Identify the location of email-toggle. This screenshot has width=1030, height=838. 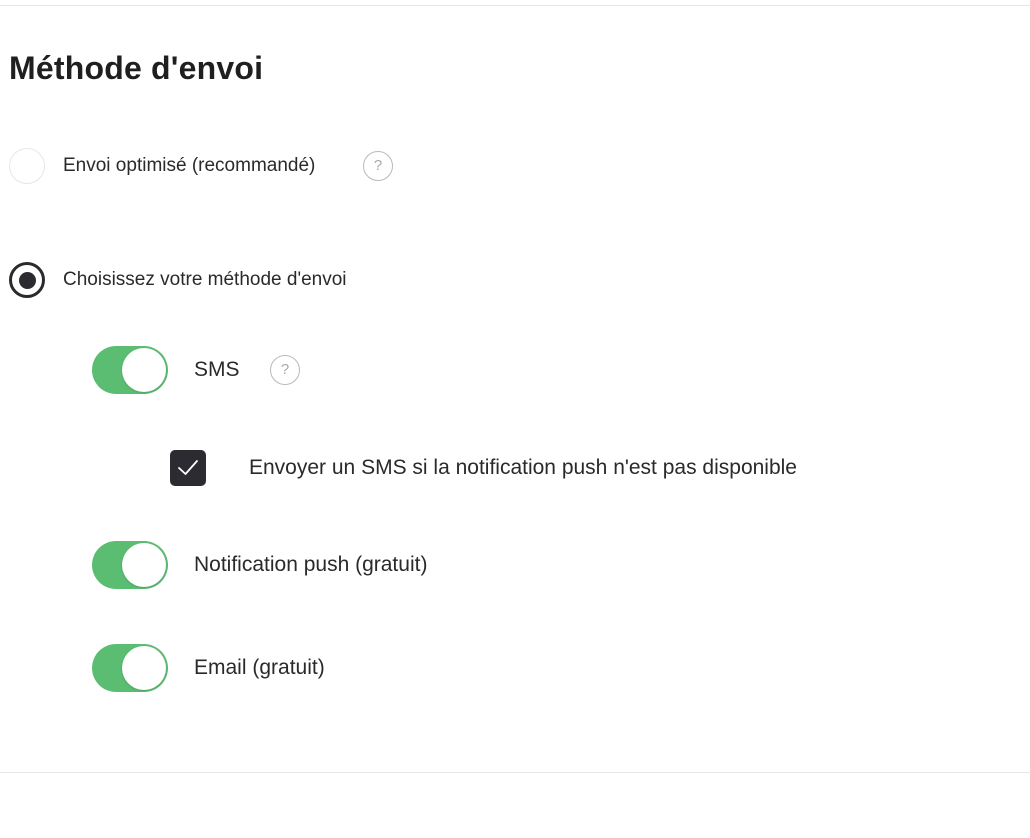
(130, 668).